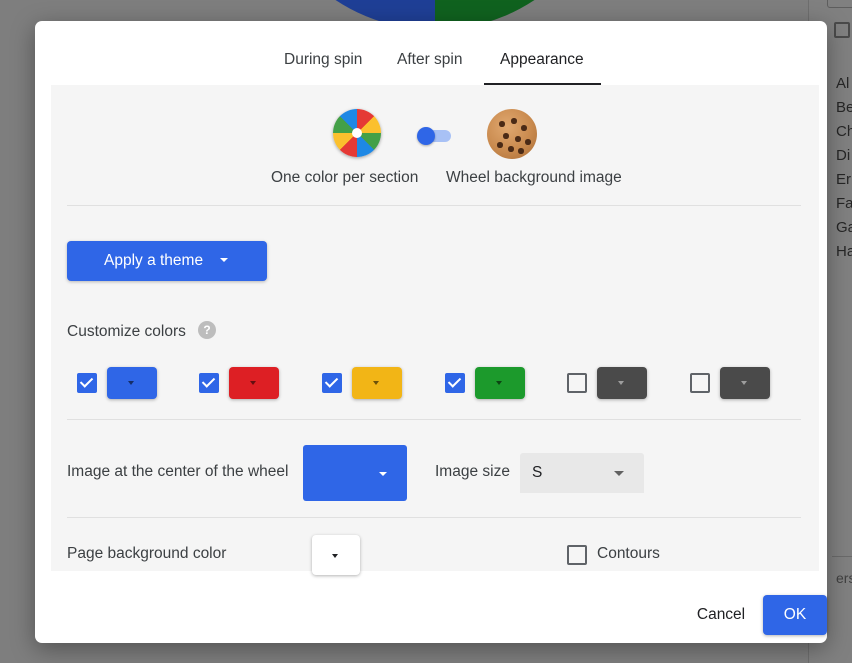 This screenshot has width=852, height=663. I want to click on list-item: Er, so click(843, 179).